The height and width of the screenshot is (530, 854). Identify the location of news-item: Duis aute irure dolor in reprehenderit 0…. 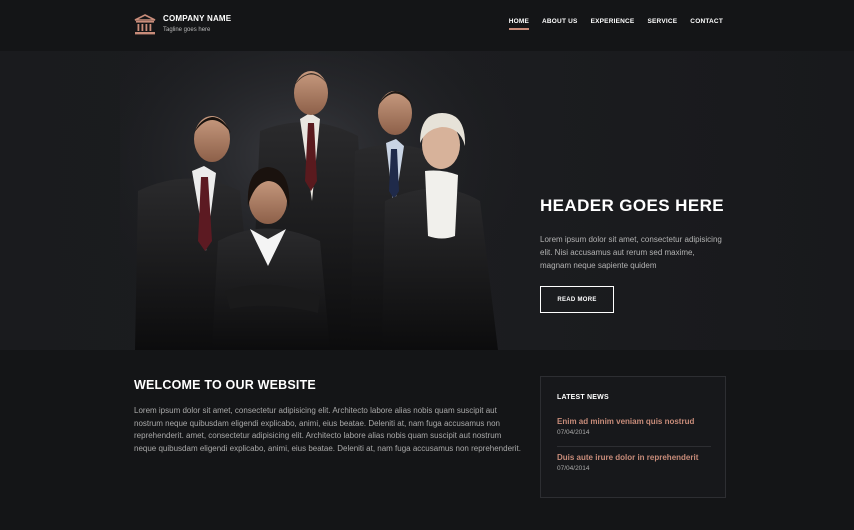
(634, 462).